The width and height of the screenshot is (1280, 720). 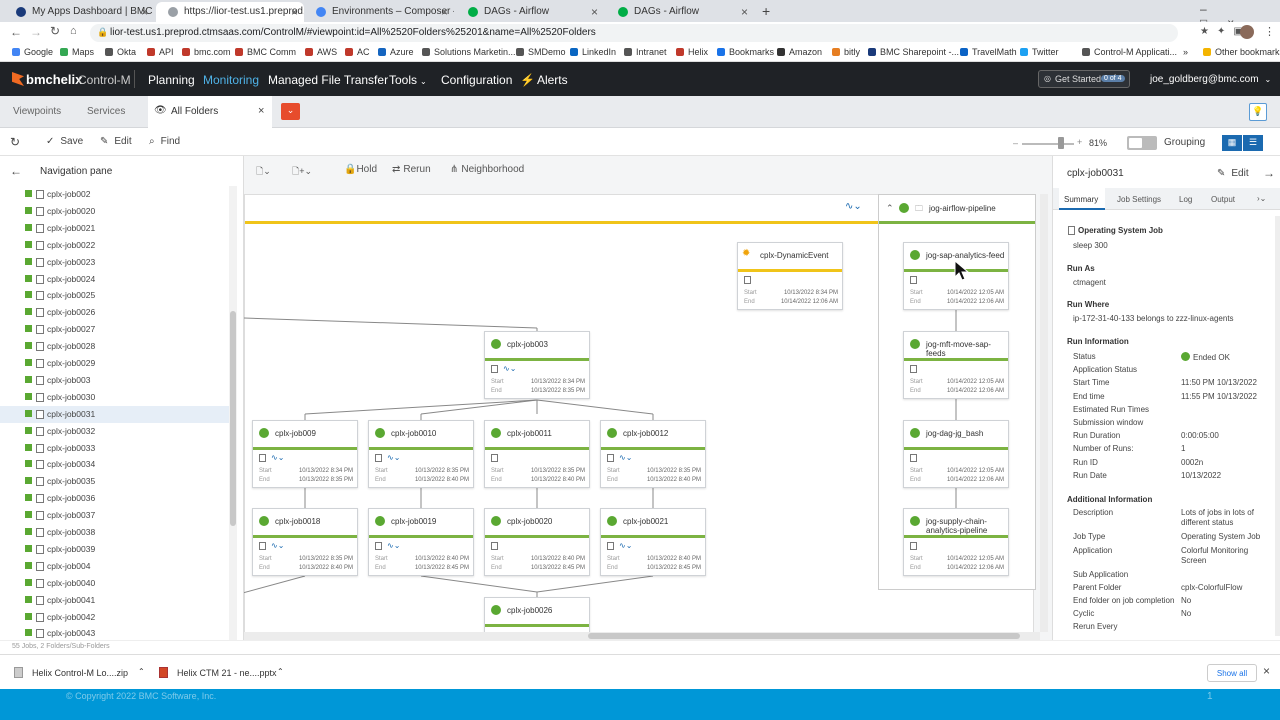 What do you see at coordinates (80, 673) in the screenshot?
I see `download-item: Helix Control-M Lo....zip ⌃` at bounding box center [80, 673].